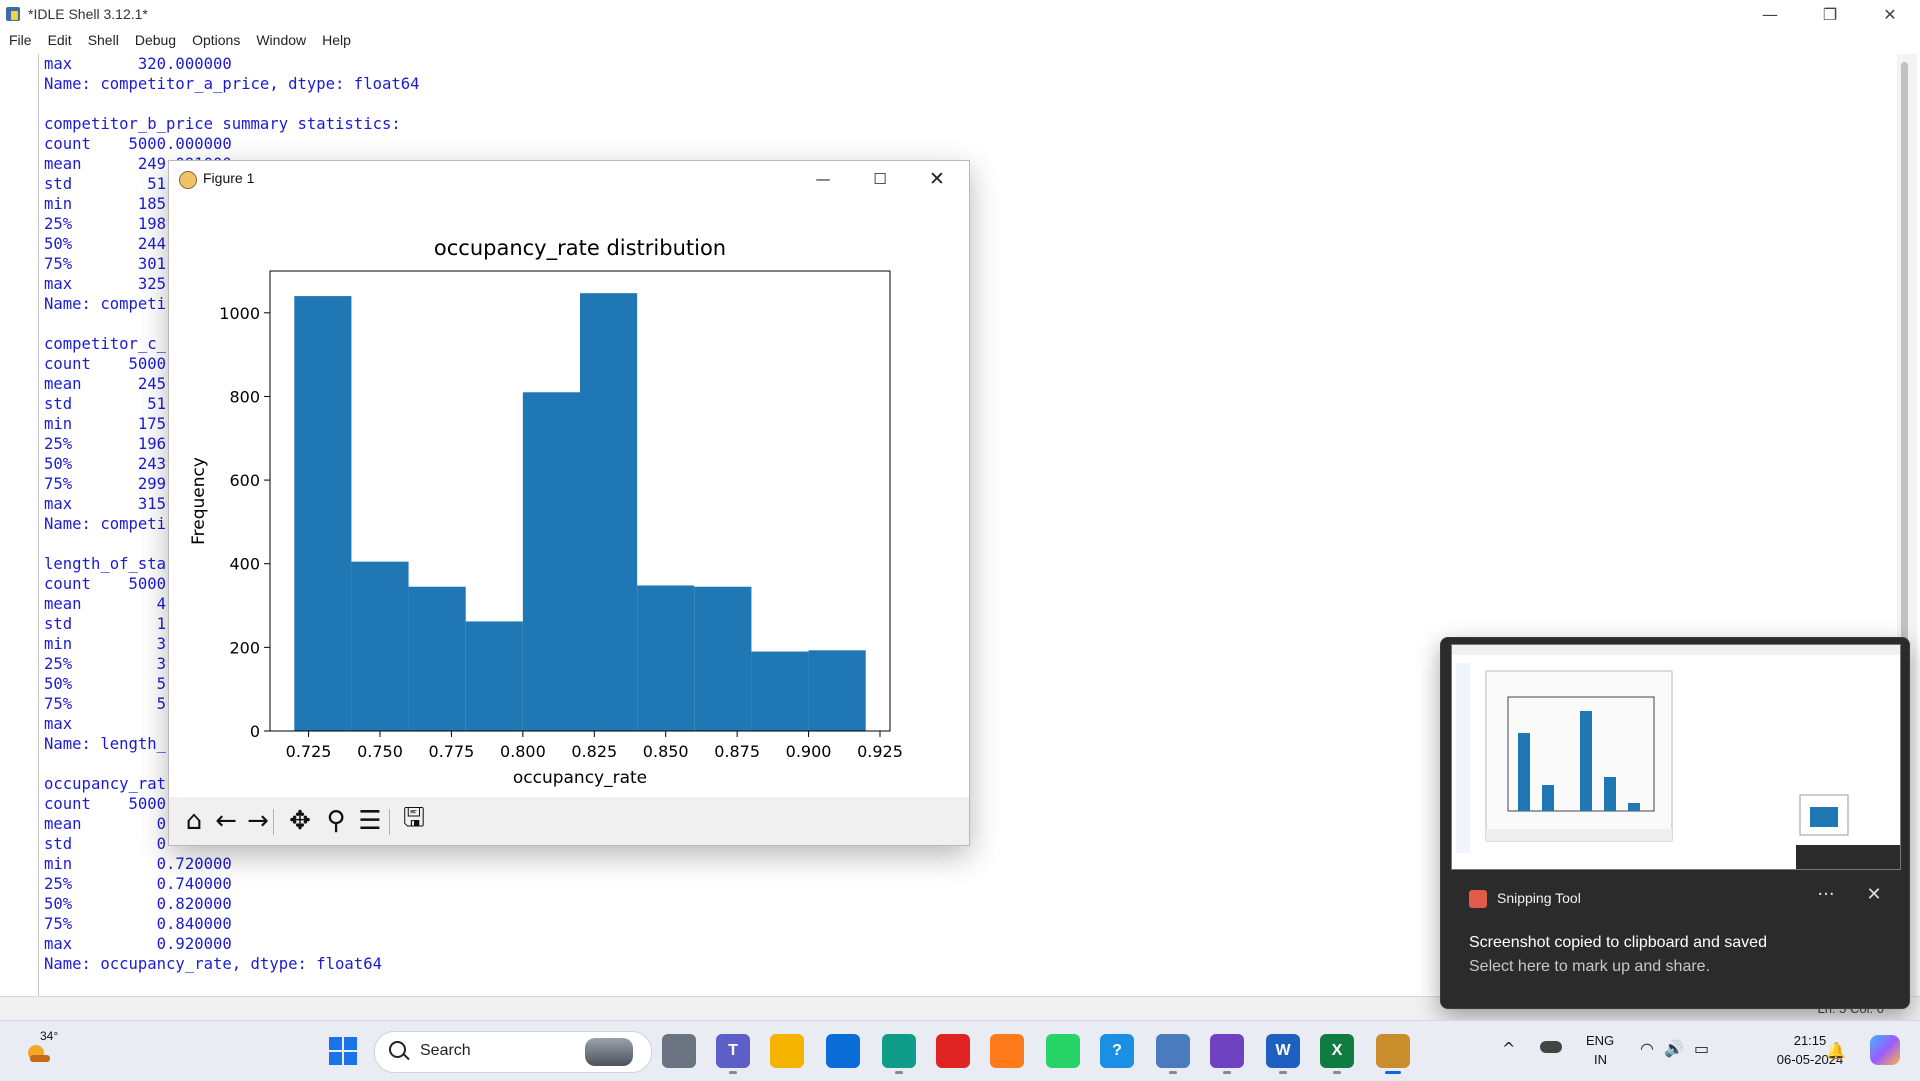 This screenshot has width=1920, height=1081. What do you see at coordinates (1885, 1050) in the screenshot?
I see `copilot-icon` at bounding box center [1885, 1050].